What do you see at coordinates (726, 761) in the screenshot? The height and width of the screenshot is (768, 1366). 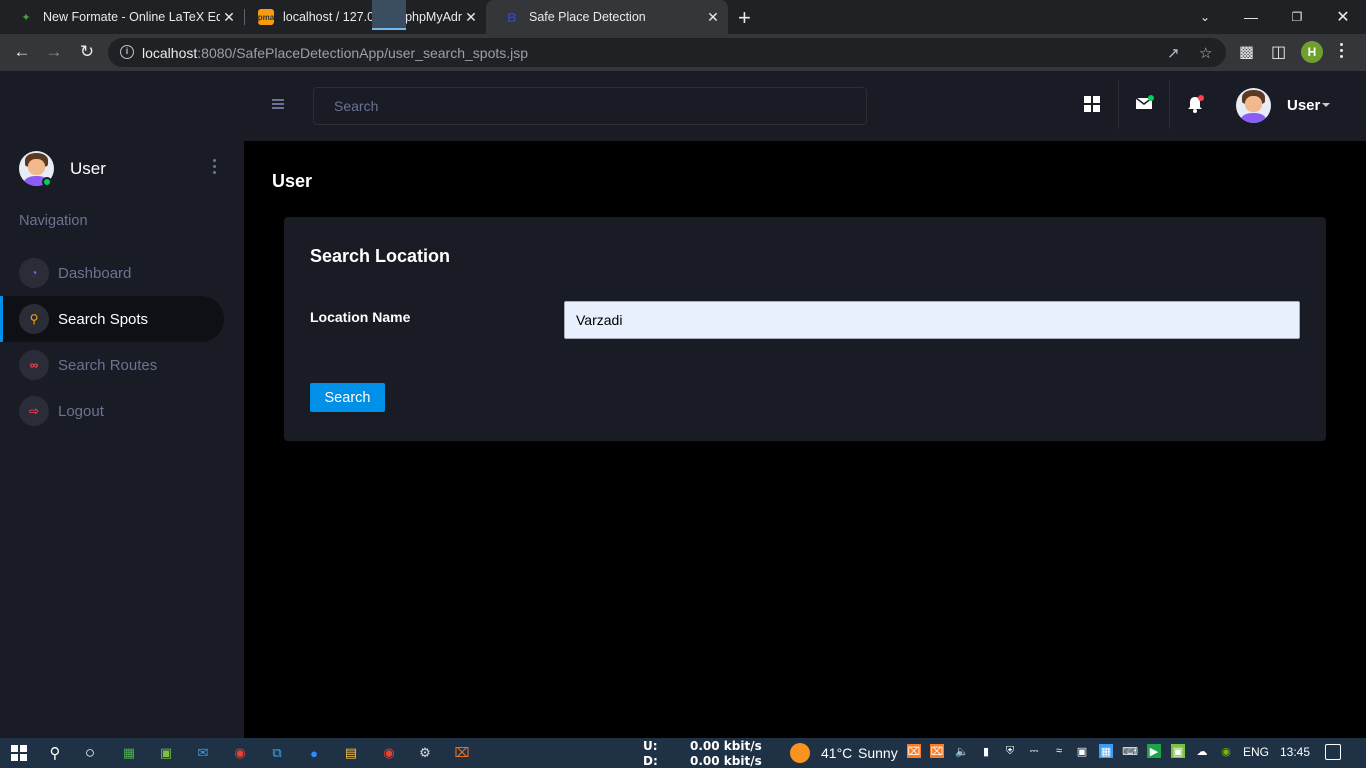 I see `net-down-speed: 0.00 kbit/s` at bounding box center [726, 761].